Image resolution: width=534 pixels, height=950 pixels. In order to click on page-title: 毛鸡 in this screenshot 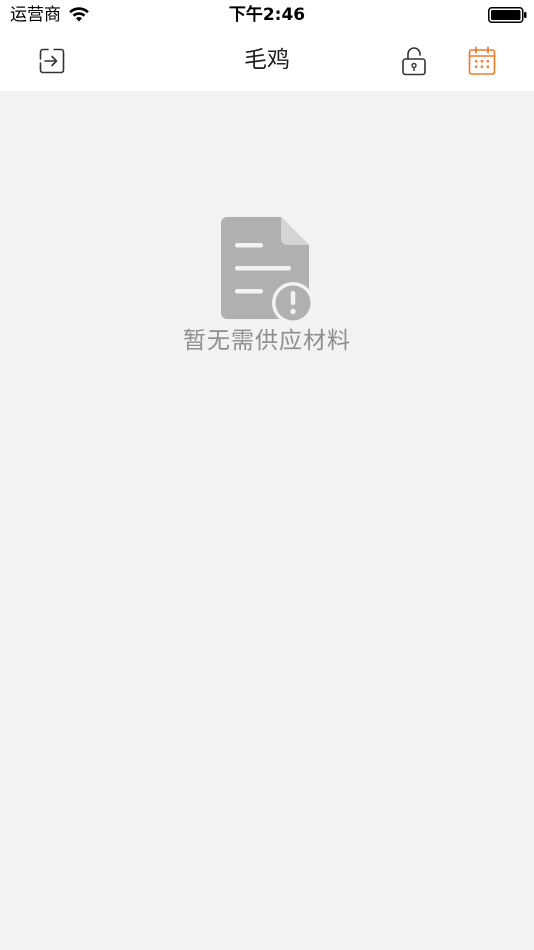, I will do `click(267, 60)`.